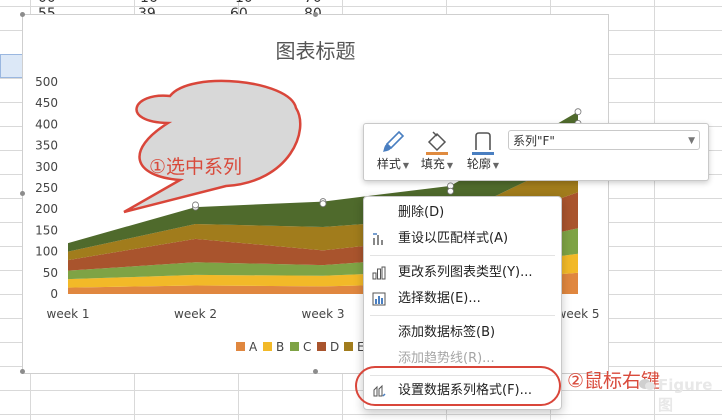 The height and width of the screenshot is (420, 722). Describe the element at coordinates (212, 146) in the screenshot. I see `callout-bubble` at that location.